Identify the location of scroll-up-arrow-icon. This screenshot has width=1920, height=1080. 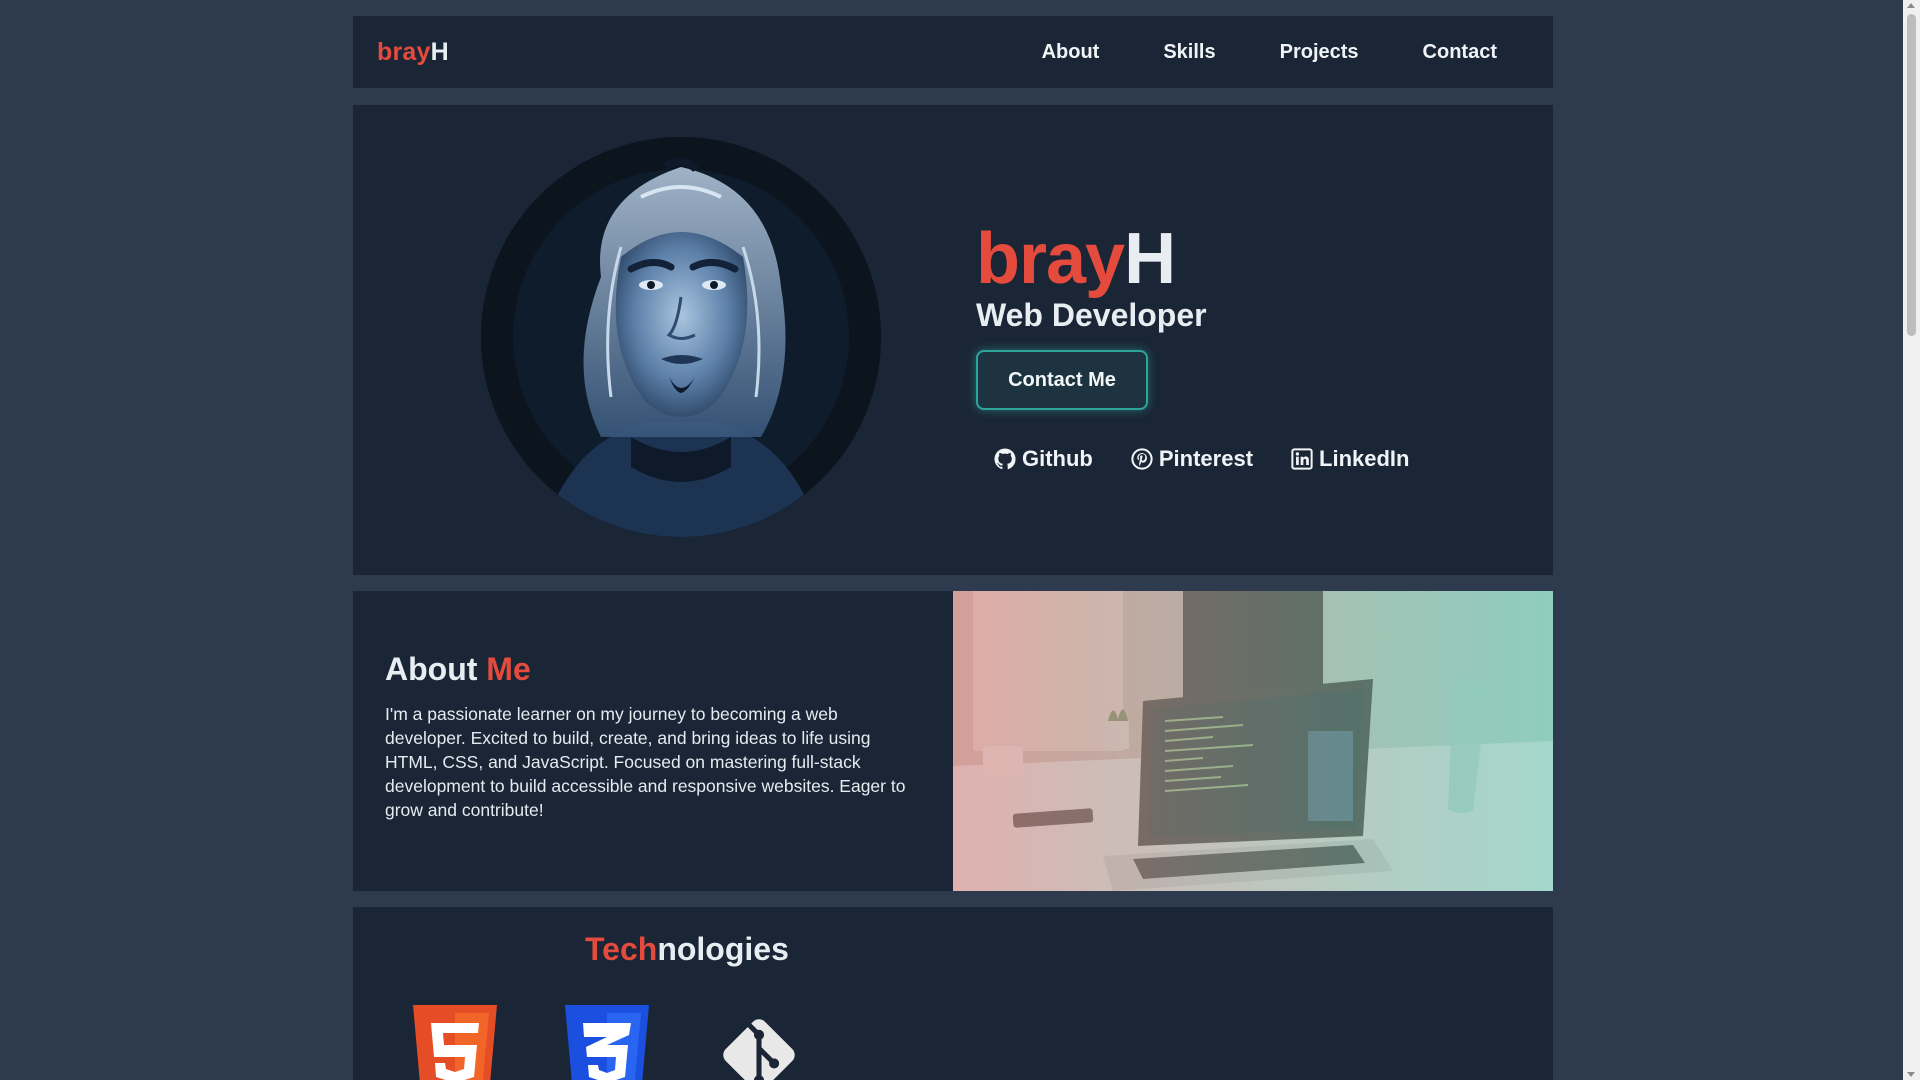
(1911, 5).